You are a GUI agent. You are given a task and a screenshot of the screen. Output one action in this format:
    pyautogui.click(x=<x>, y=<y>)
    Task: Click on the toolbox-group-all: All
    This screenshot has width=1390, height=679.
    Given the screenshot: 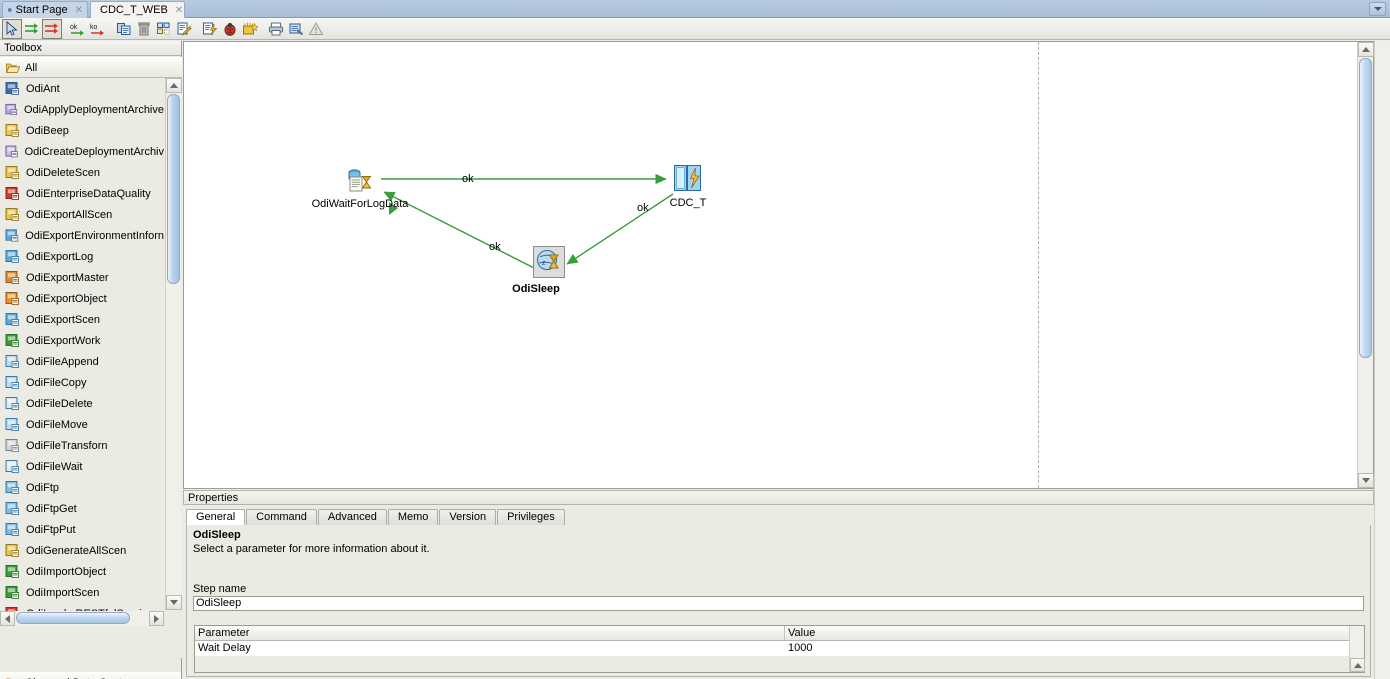 What is the action you would take?
    pyautogui.click(x=91, y=67)
    